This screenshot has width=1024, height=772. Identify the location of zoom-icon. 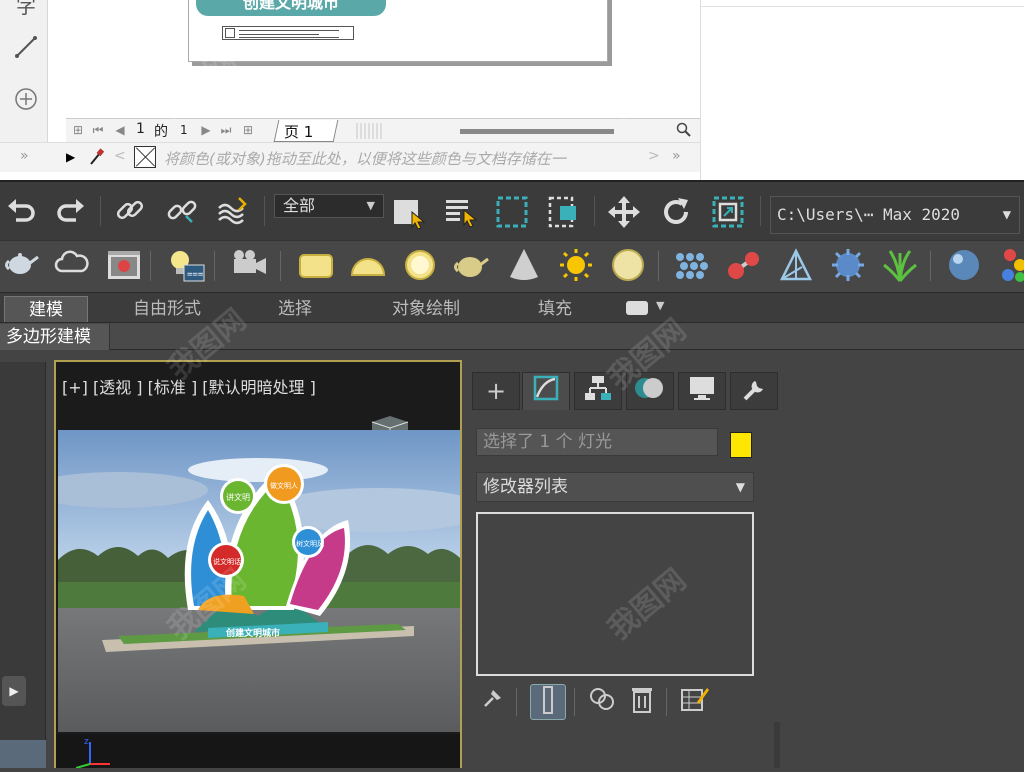
(684, 132).